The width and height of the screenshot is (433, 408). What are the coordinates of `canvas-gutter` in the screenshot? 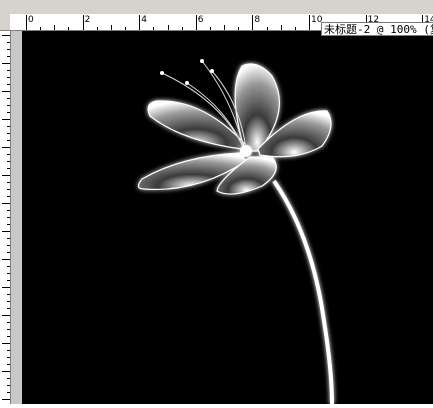 It's located at (16, 217).